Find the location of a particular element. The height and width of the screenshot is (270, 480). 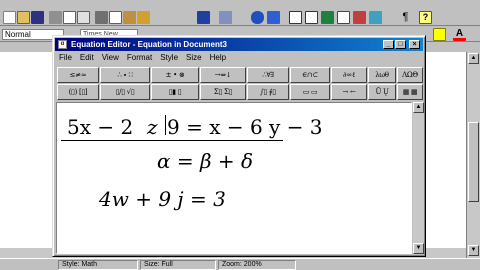

equation-line-1-mid: z is located at coordinates (152, 127).